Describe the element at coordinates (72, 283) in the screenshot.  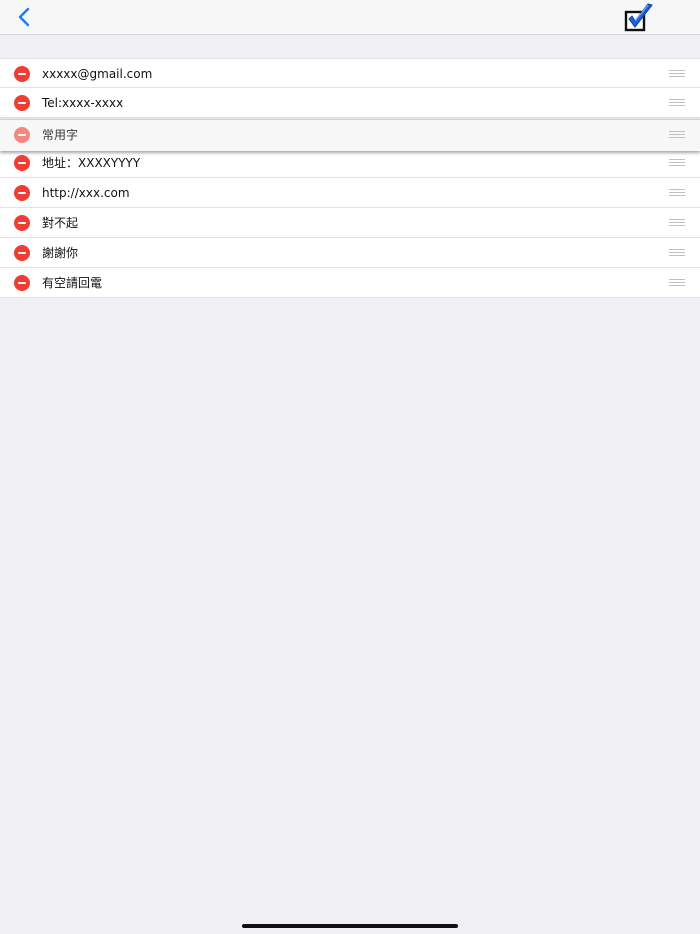
I see `list-item-label: 有空請回電` at that location.